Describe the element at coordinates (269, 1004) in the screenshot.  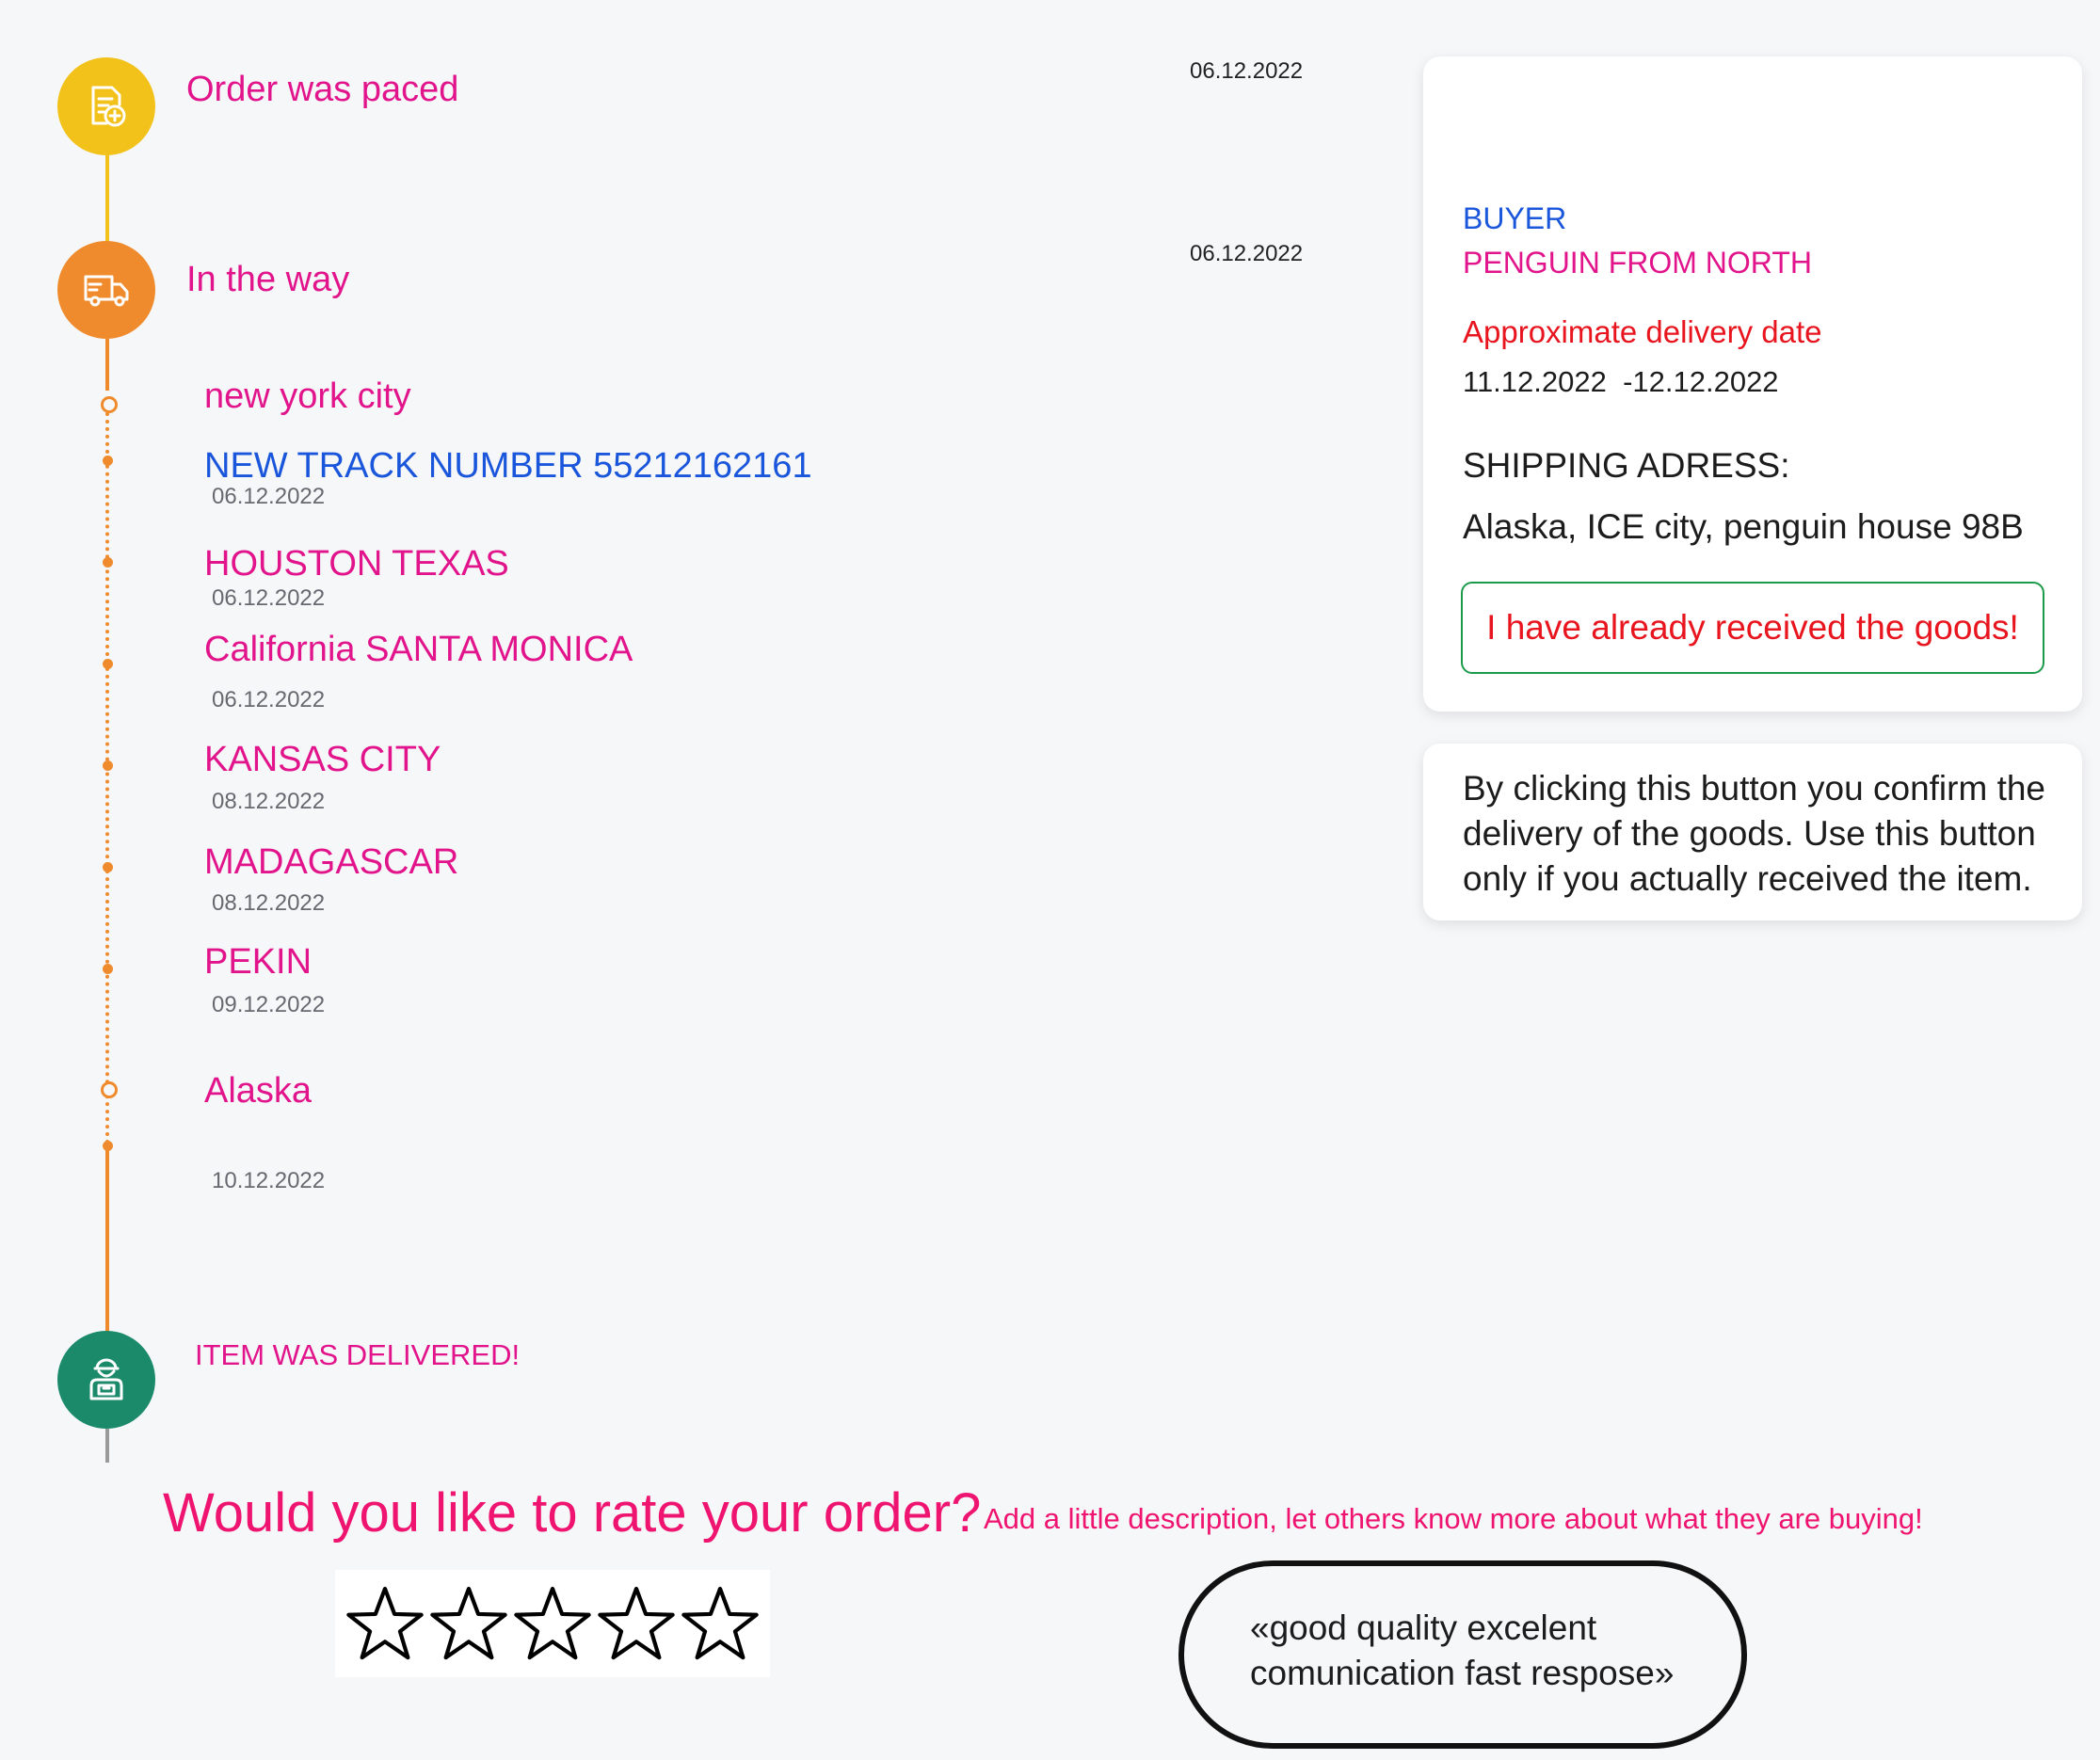
I see `stop-date: 09.12.2022` at that location.